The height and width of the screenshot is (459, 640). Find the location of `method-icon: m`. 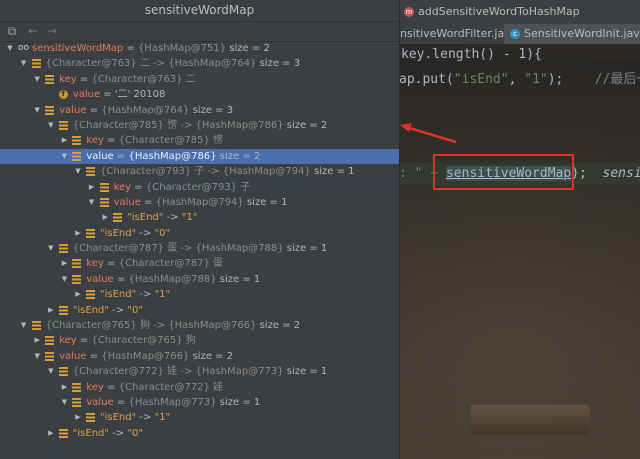

method-icon: m is located at coordinates (409, 12).